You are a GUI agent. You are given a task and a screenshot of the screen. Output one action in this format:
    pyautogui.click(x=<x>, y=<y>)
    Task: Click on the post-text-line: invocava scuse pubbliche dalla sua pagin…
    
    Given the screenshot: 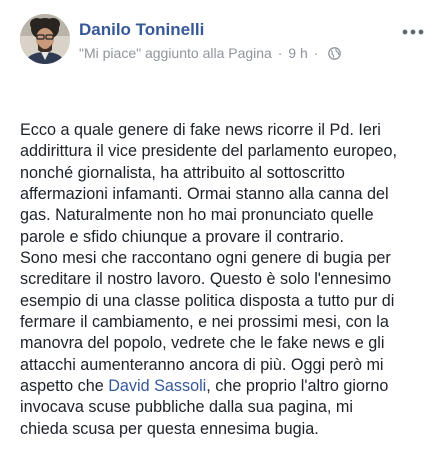 What is the action you would take?
    pyautogui.click(x=186, y=407)
    